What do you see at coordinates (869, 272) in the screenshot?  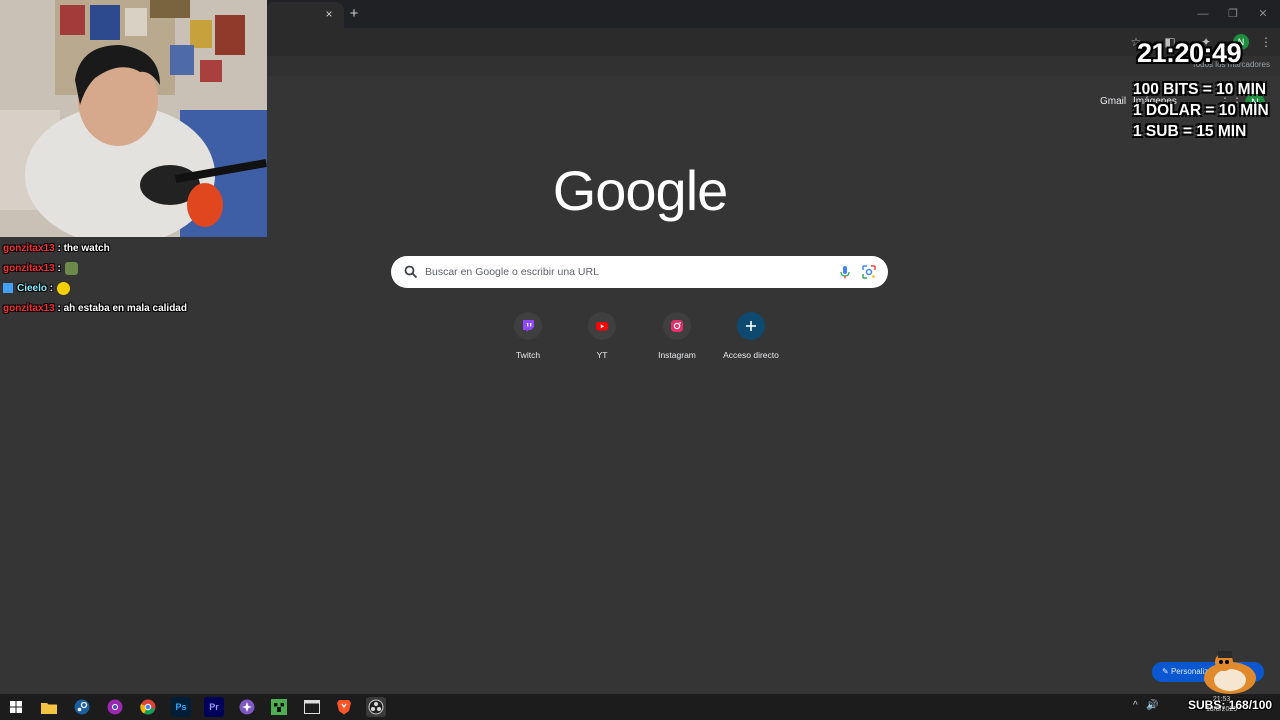 I see `google-lens-icon` at bounding box center [869, 272].